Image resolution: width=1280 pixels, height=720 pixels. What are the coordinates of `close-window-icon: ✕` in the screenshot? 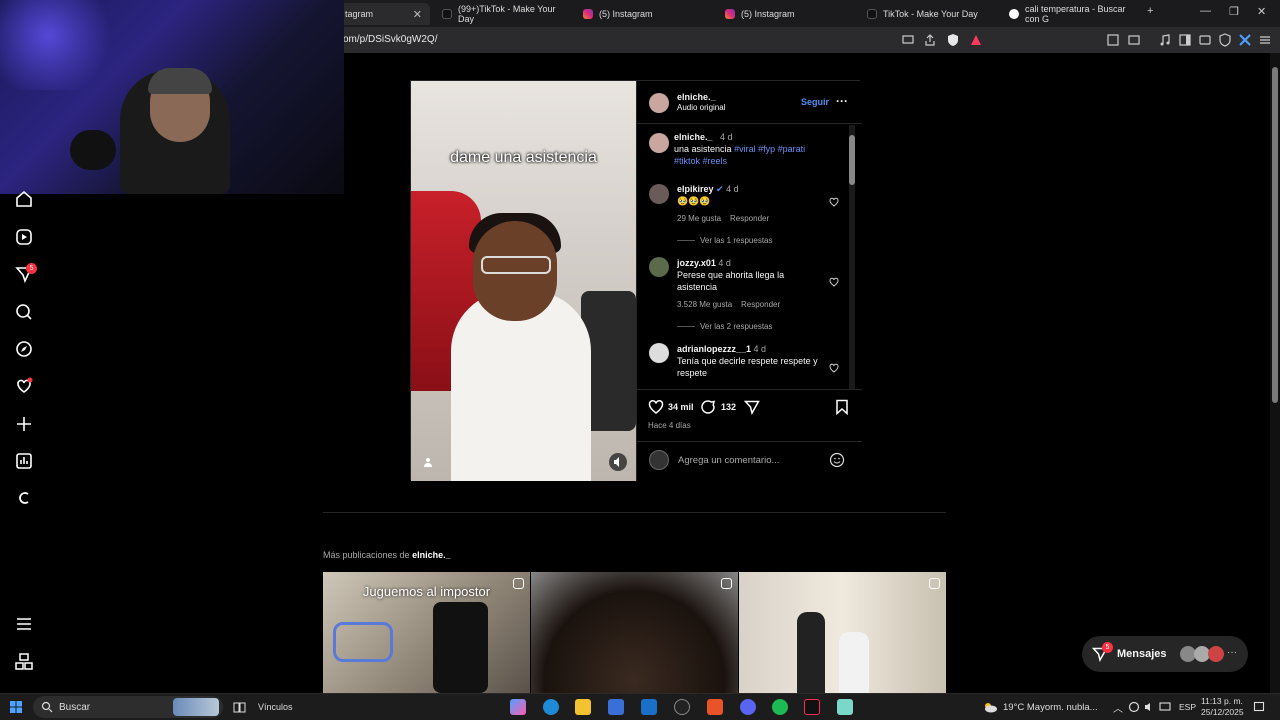 It's located at (1261, 11).